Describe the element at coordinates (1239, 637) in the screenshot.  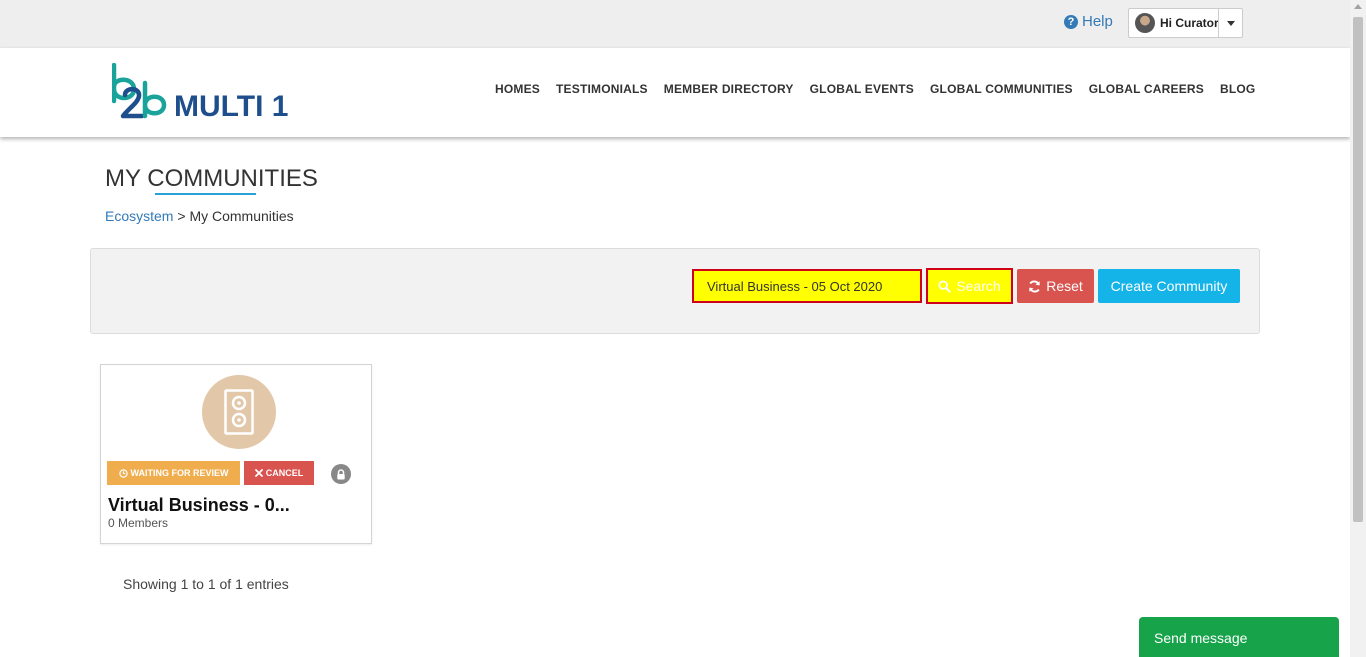
I see `send-message-button: Send message` at that location.